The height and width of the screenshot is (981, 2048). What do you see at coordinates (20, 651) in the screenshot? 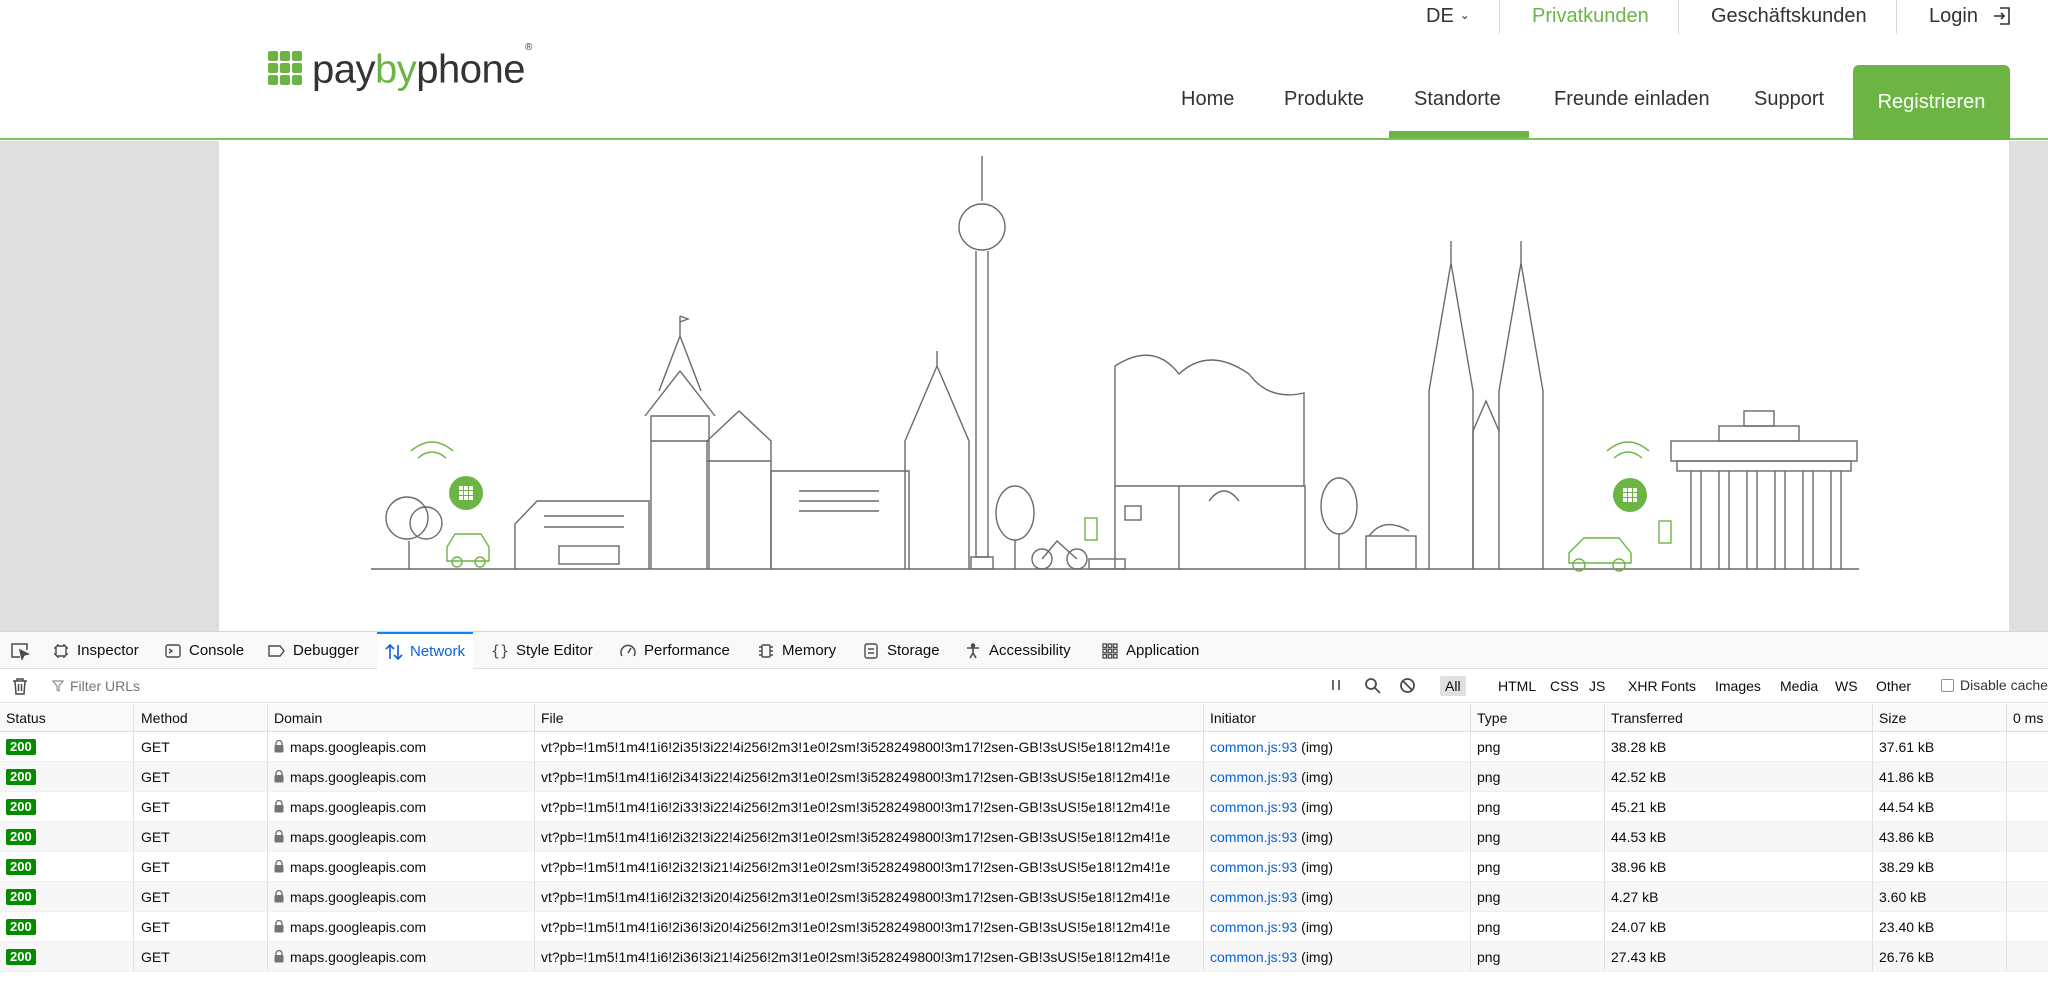
I see `element-picker-icon` at bounding box center [20, 651].